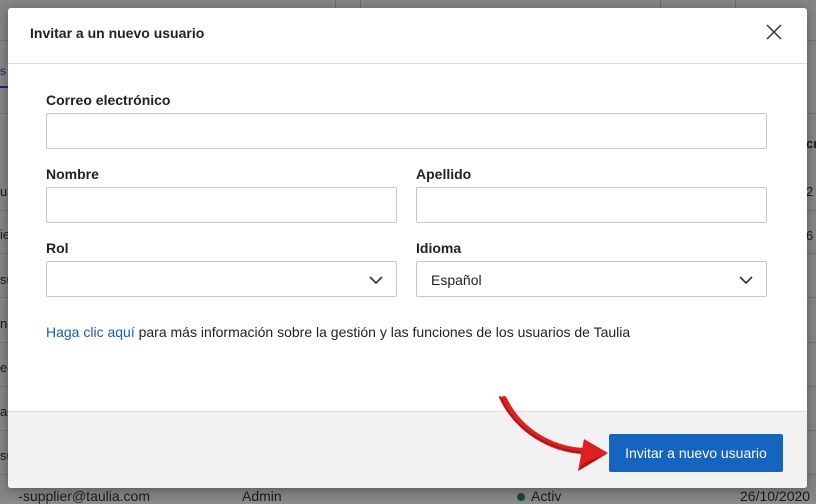  I want to click on email-field, so click(406, 131).